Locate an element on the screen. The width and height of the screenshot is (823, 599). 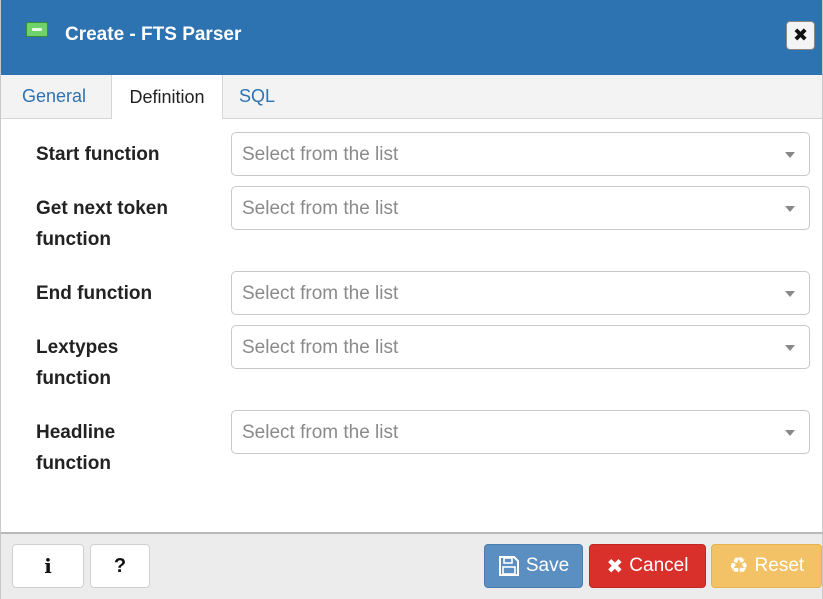
tab-general: General is located at coordinates (54, 96).